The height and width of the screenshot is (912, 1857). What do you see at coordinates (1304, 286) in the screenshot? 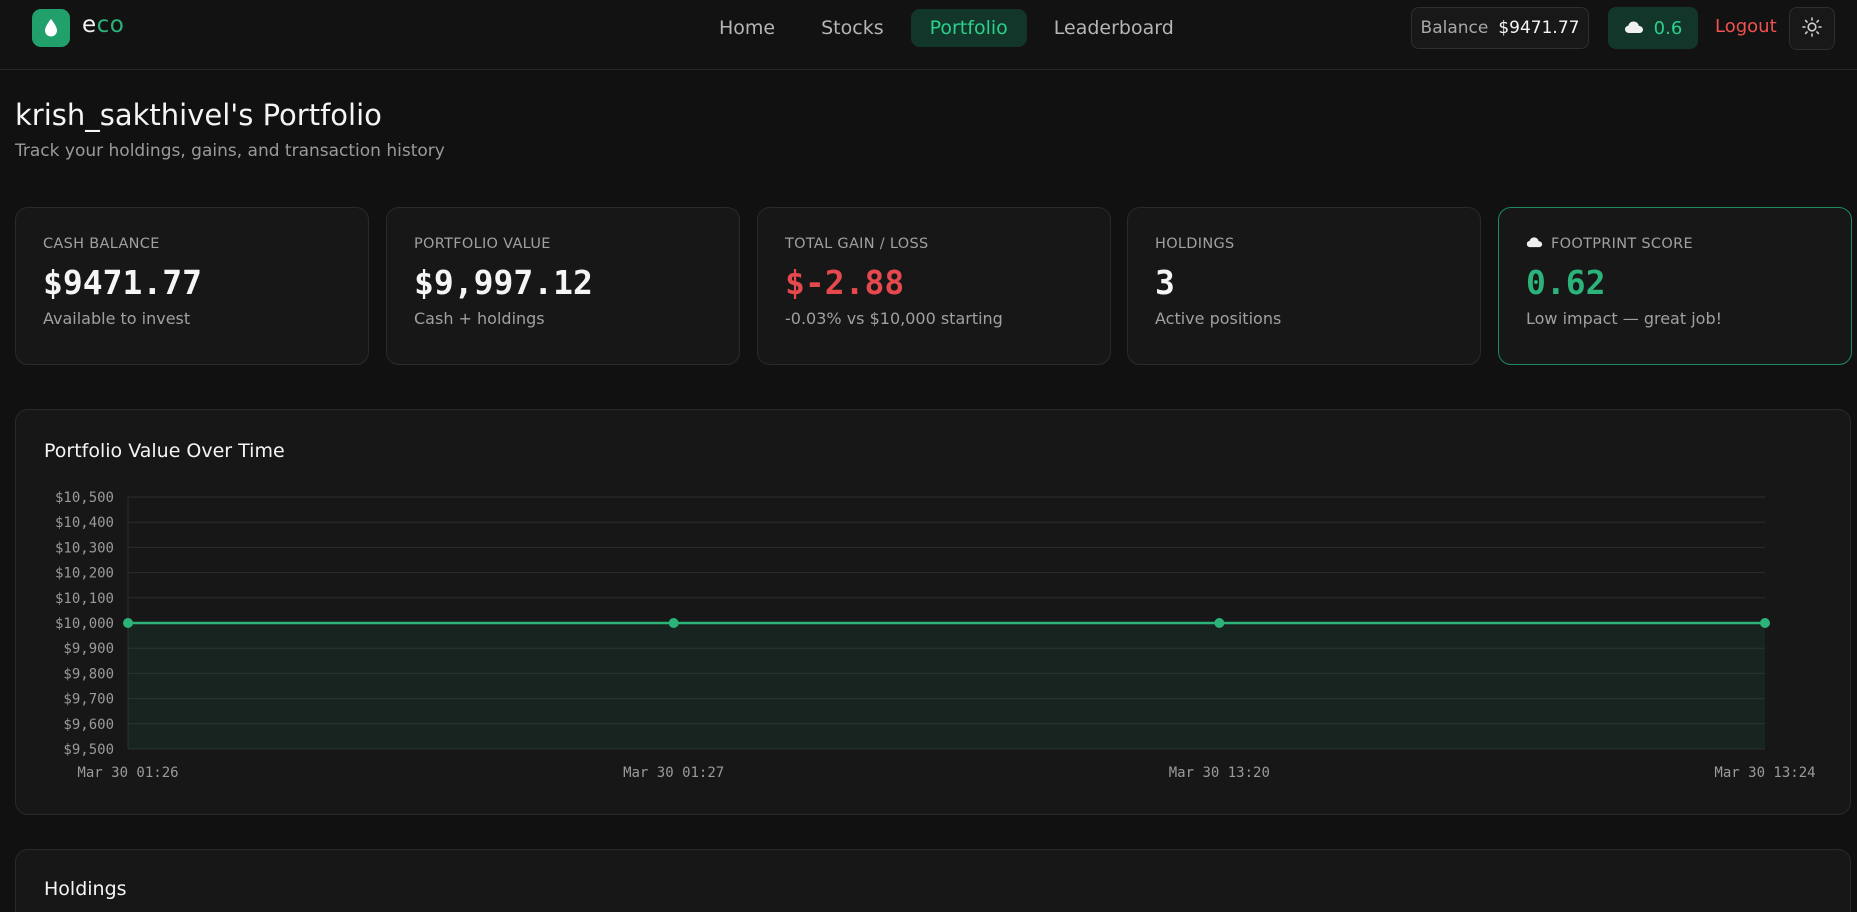
I see `holdings-count-card: HOLDINGS 3 Active positions` at bounding box center [1304, 286].